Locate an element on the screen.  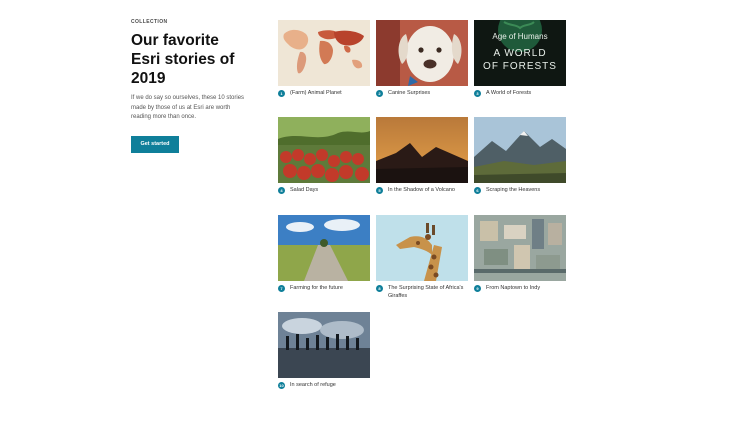
story-thumbnail-volcano is located at coordinates (422, 150).